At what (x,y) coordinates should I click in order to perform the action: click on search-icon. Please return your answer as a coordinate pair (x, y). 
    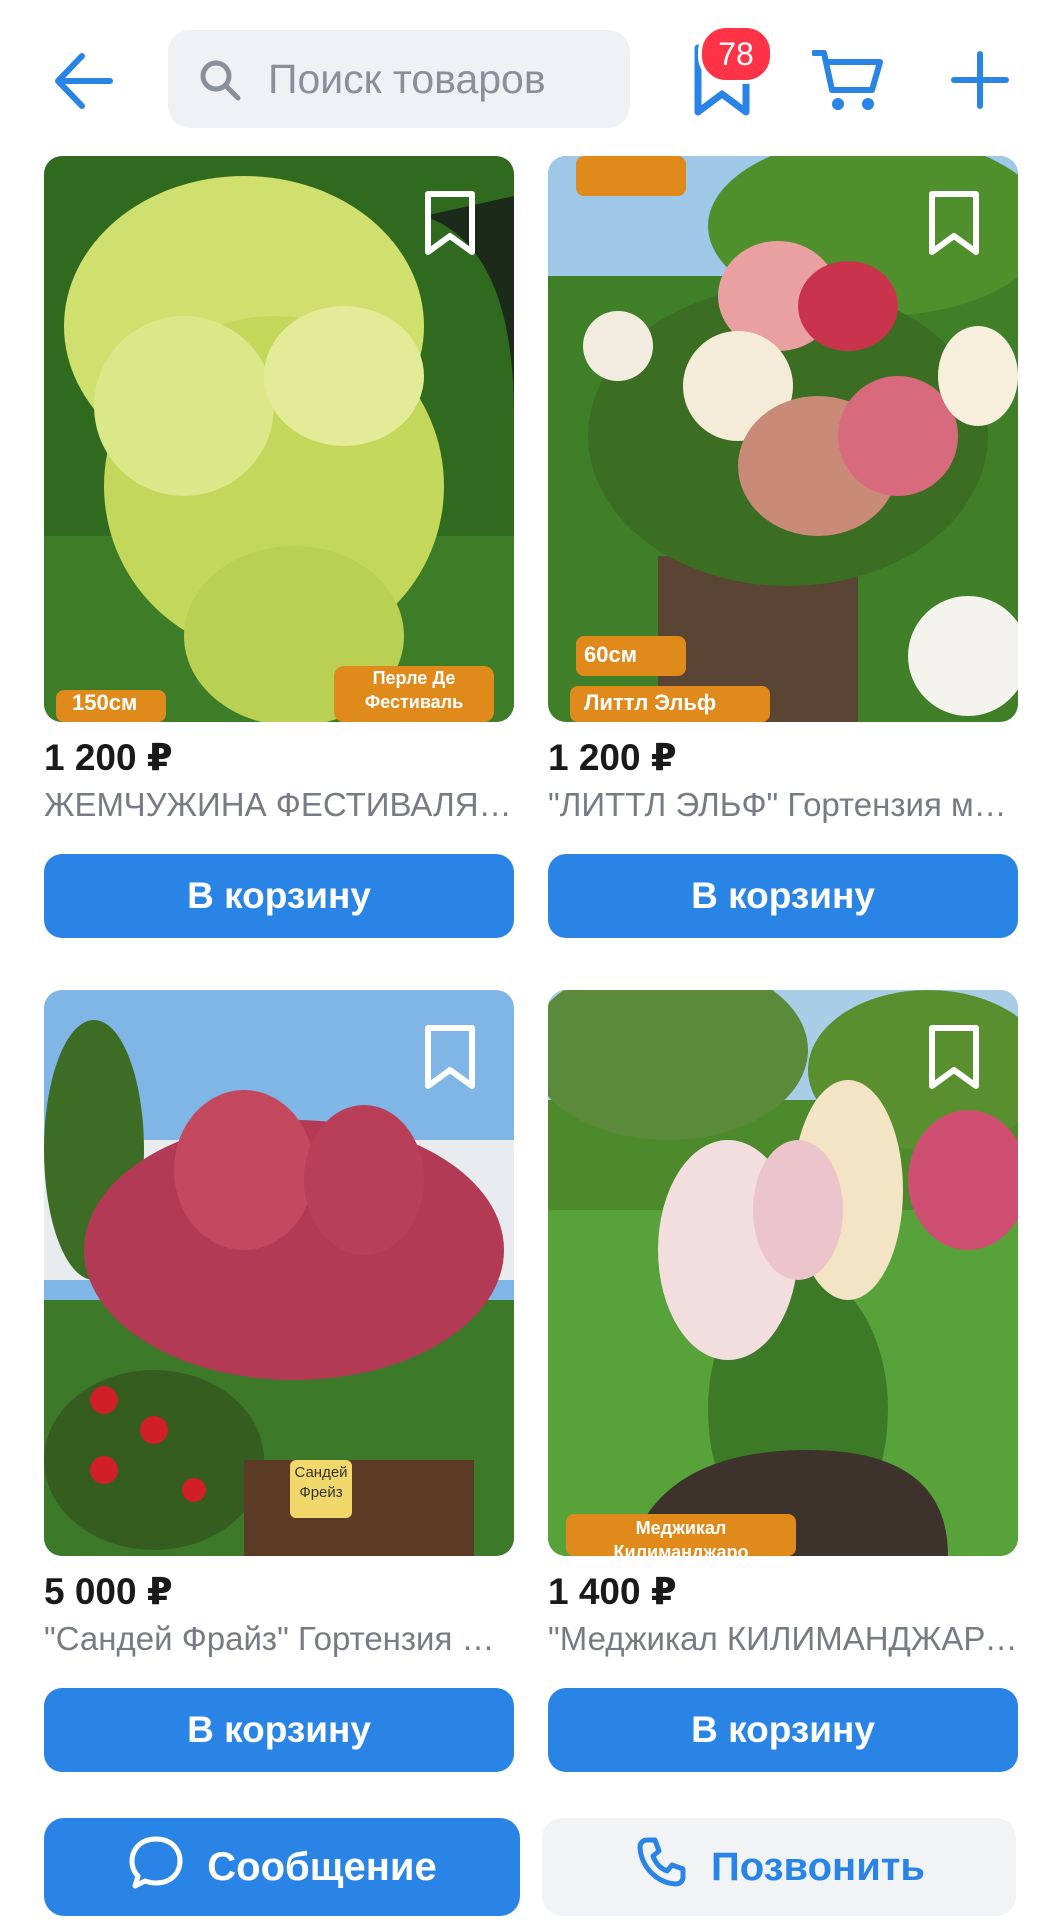
    Looking at the image, I should click on (220, 80).